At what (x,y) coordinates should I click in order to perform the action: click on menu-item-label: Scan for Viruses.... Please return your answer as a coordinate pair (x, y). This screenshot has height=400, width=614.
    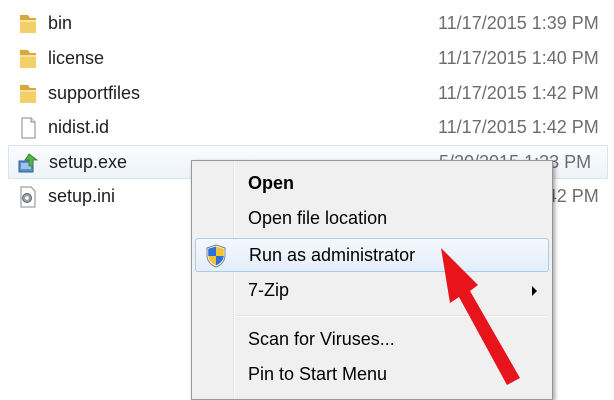
    Looking at the image, I should click on (321, 339).